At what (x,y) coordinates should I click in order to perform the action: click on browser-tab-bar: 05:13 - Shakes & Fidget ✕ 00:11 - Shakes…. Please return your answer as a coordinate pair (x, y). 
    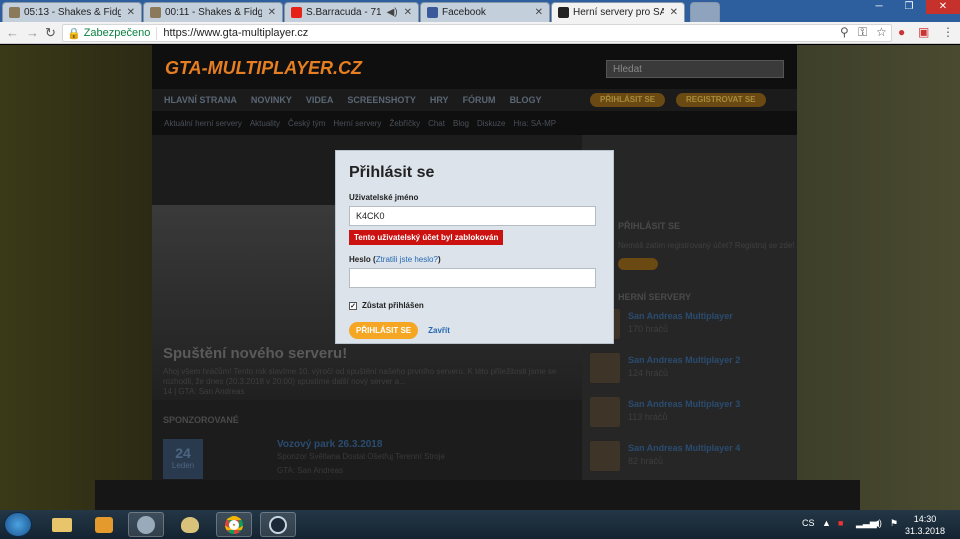
    Looking at the image, I should click on (480, 11).